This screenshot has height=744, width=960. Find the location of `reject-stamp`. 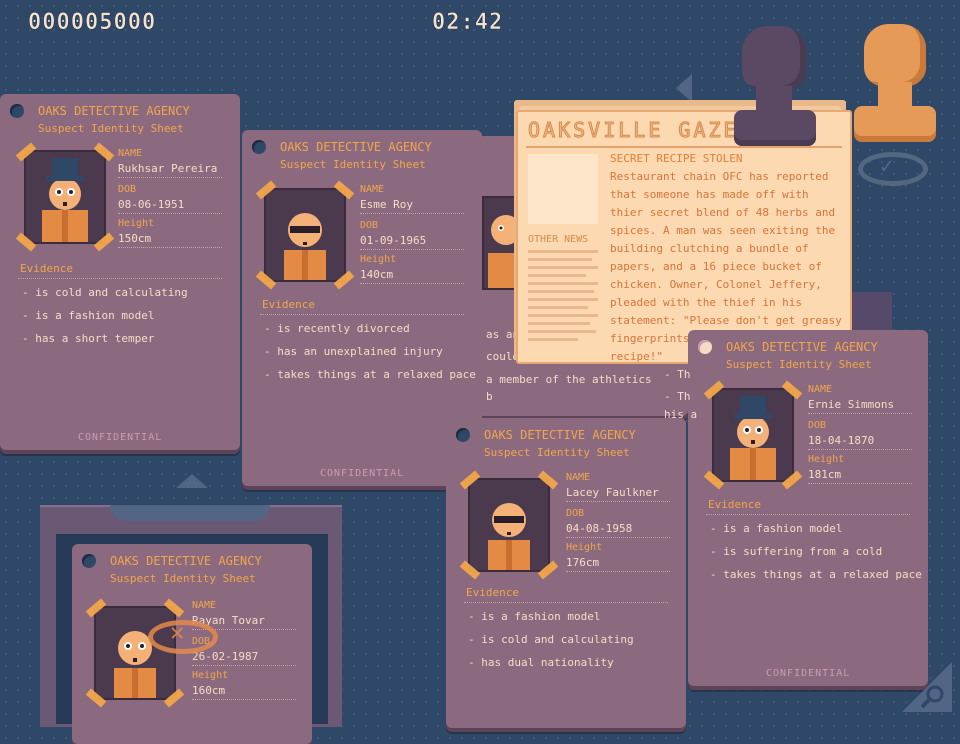

reject-stamp is located at coordinates (779, 88).